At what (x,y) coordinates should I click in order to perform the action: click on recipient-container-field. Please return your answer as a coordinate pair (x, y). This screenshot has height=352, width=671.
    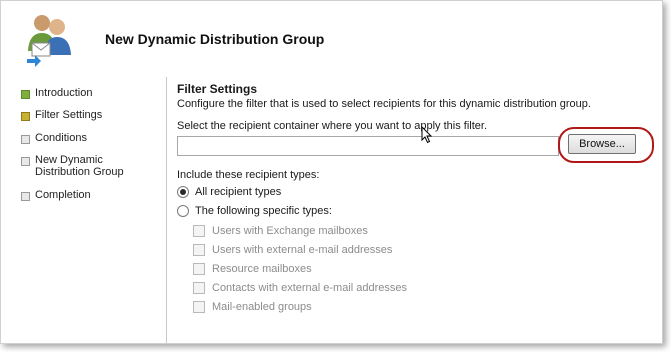
    Looking at the image, I should click on (368, 146).